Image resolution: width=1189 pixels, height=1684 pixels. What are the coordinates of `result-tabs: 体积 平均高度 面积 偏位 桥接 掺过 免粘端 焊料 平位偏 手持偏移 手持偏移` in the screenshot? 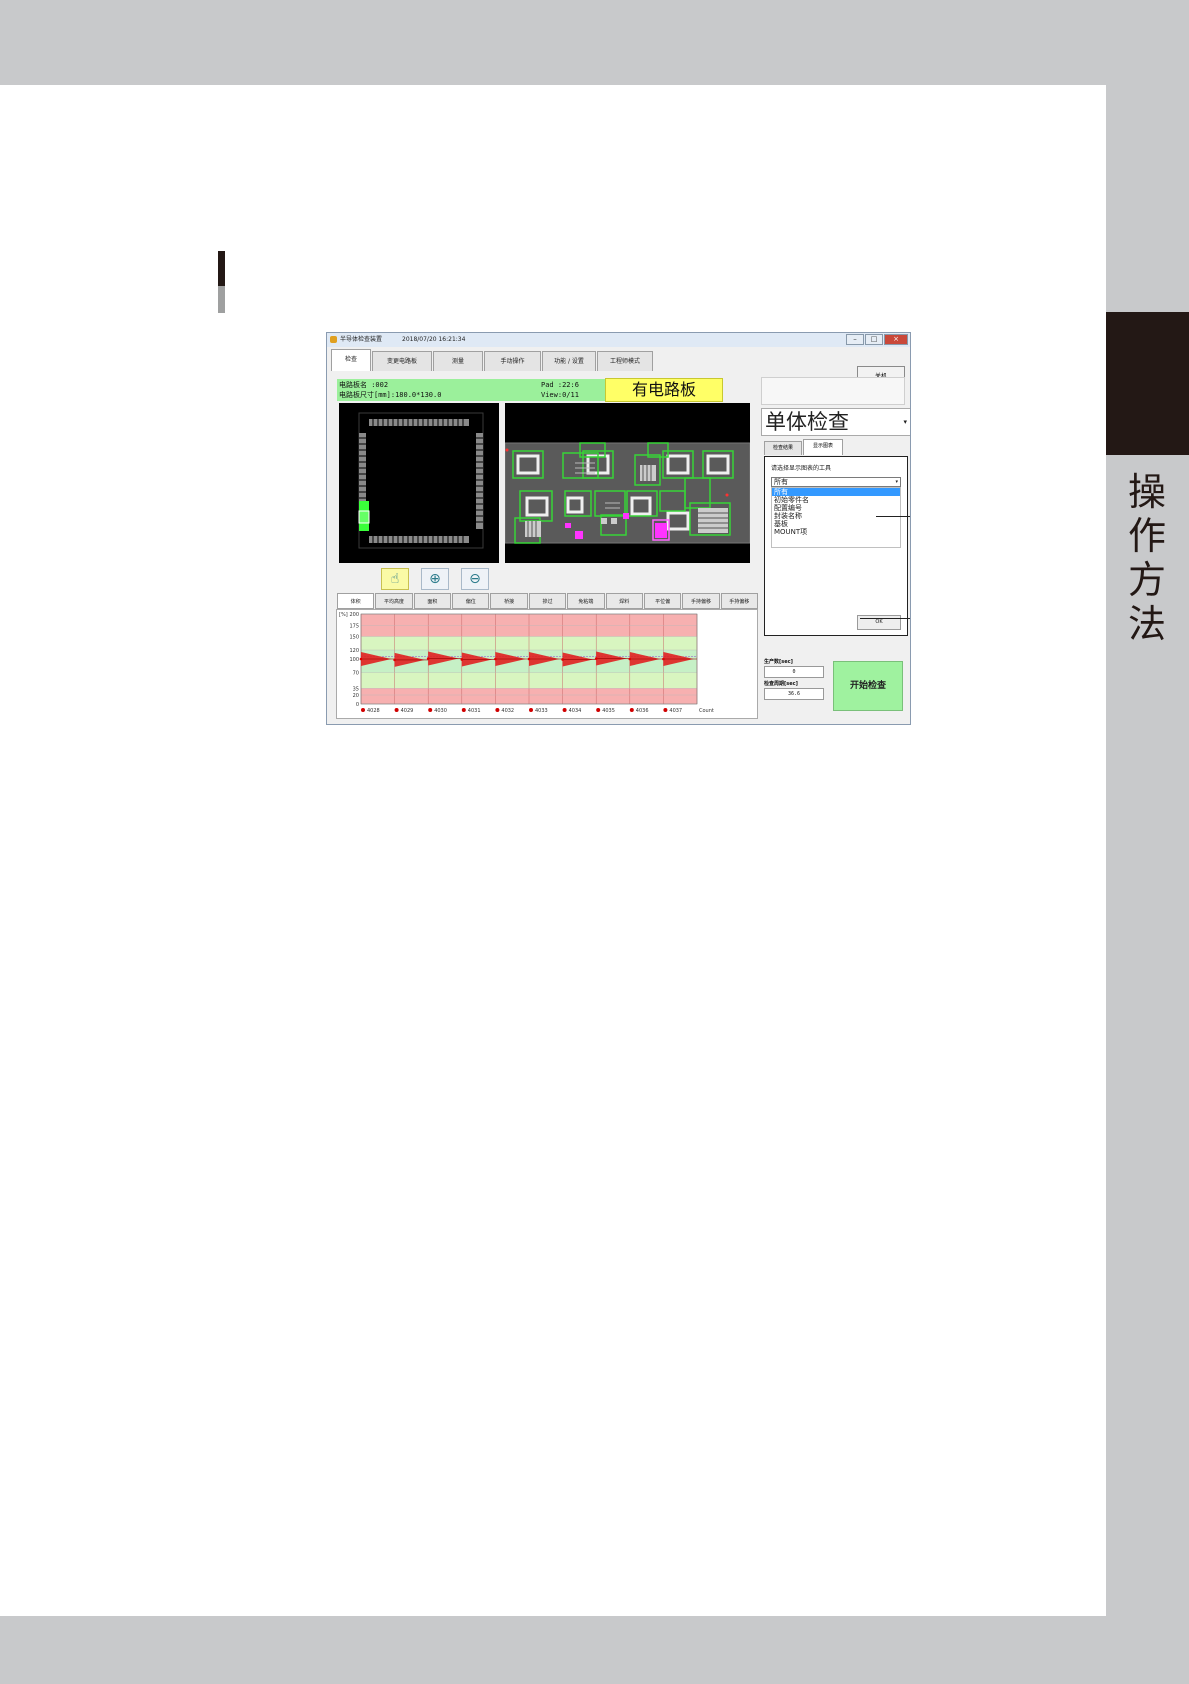 It's located at (548, 601).